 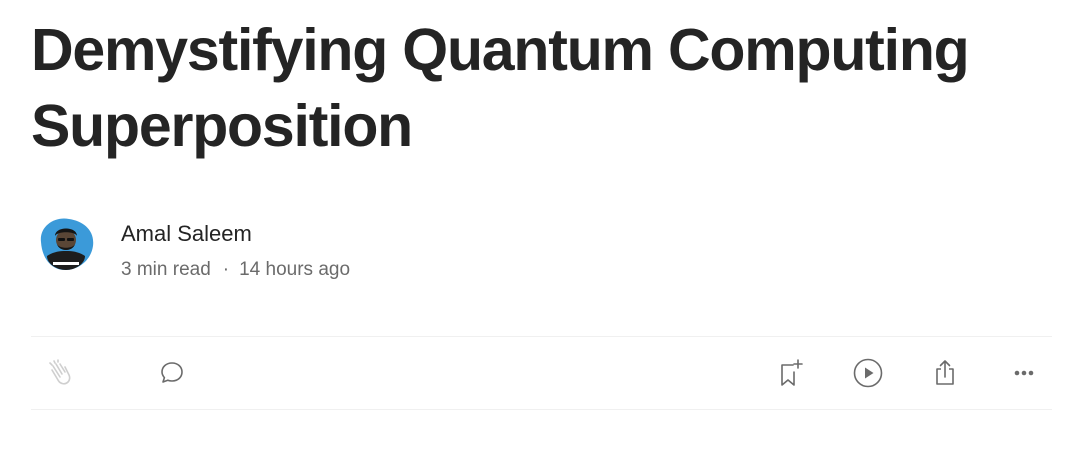 What do you see at coordinates (295, 269) in the screenshot?
I see `published-time: 14 hours ago` at bounding box center [295, 269].